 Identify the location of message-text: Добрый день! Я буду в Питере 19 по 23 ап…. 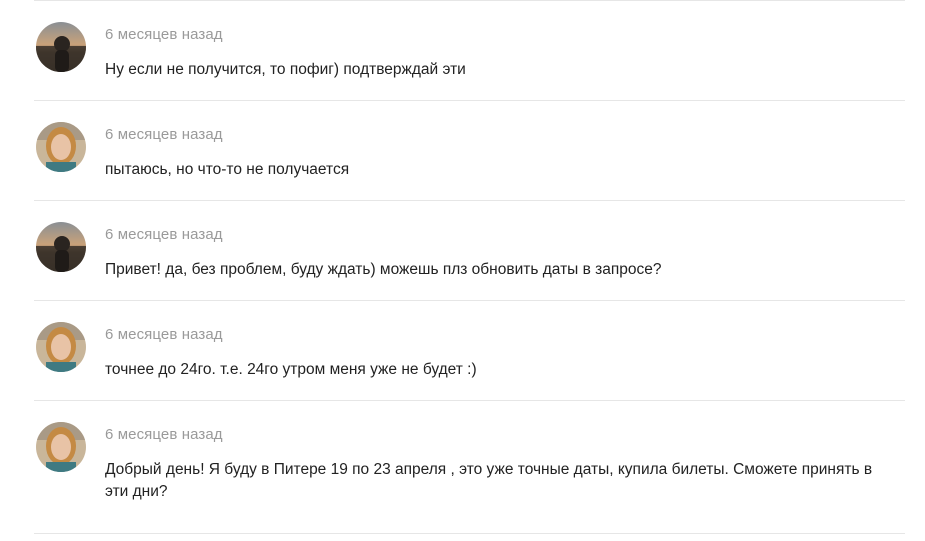
(489, 480).